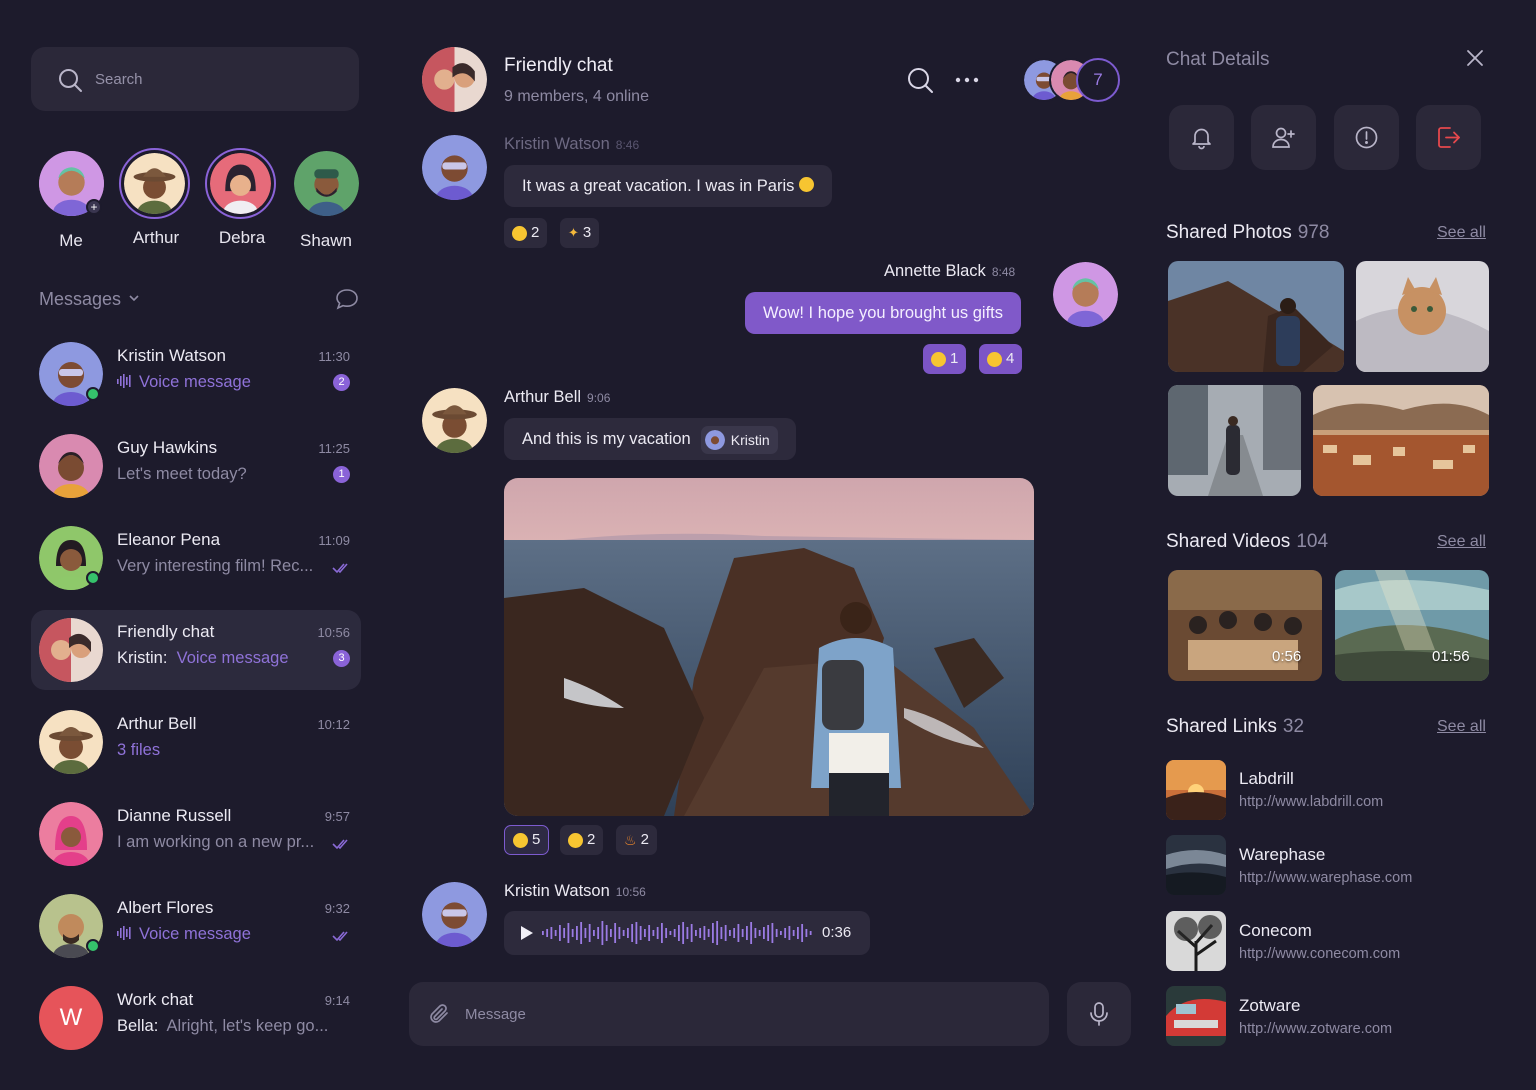  I want to click on conversation-time: 11:09, so click(334, 540).